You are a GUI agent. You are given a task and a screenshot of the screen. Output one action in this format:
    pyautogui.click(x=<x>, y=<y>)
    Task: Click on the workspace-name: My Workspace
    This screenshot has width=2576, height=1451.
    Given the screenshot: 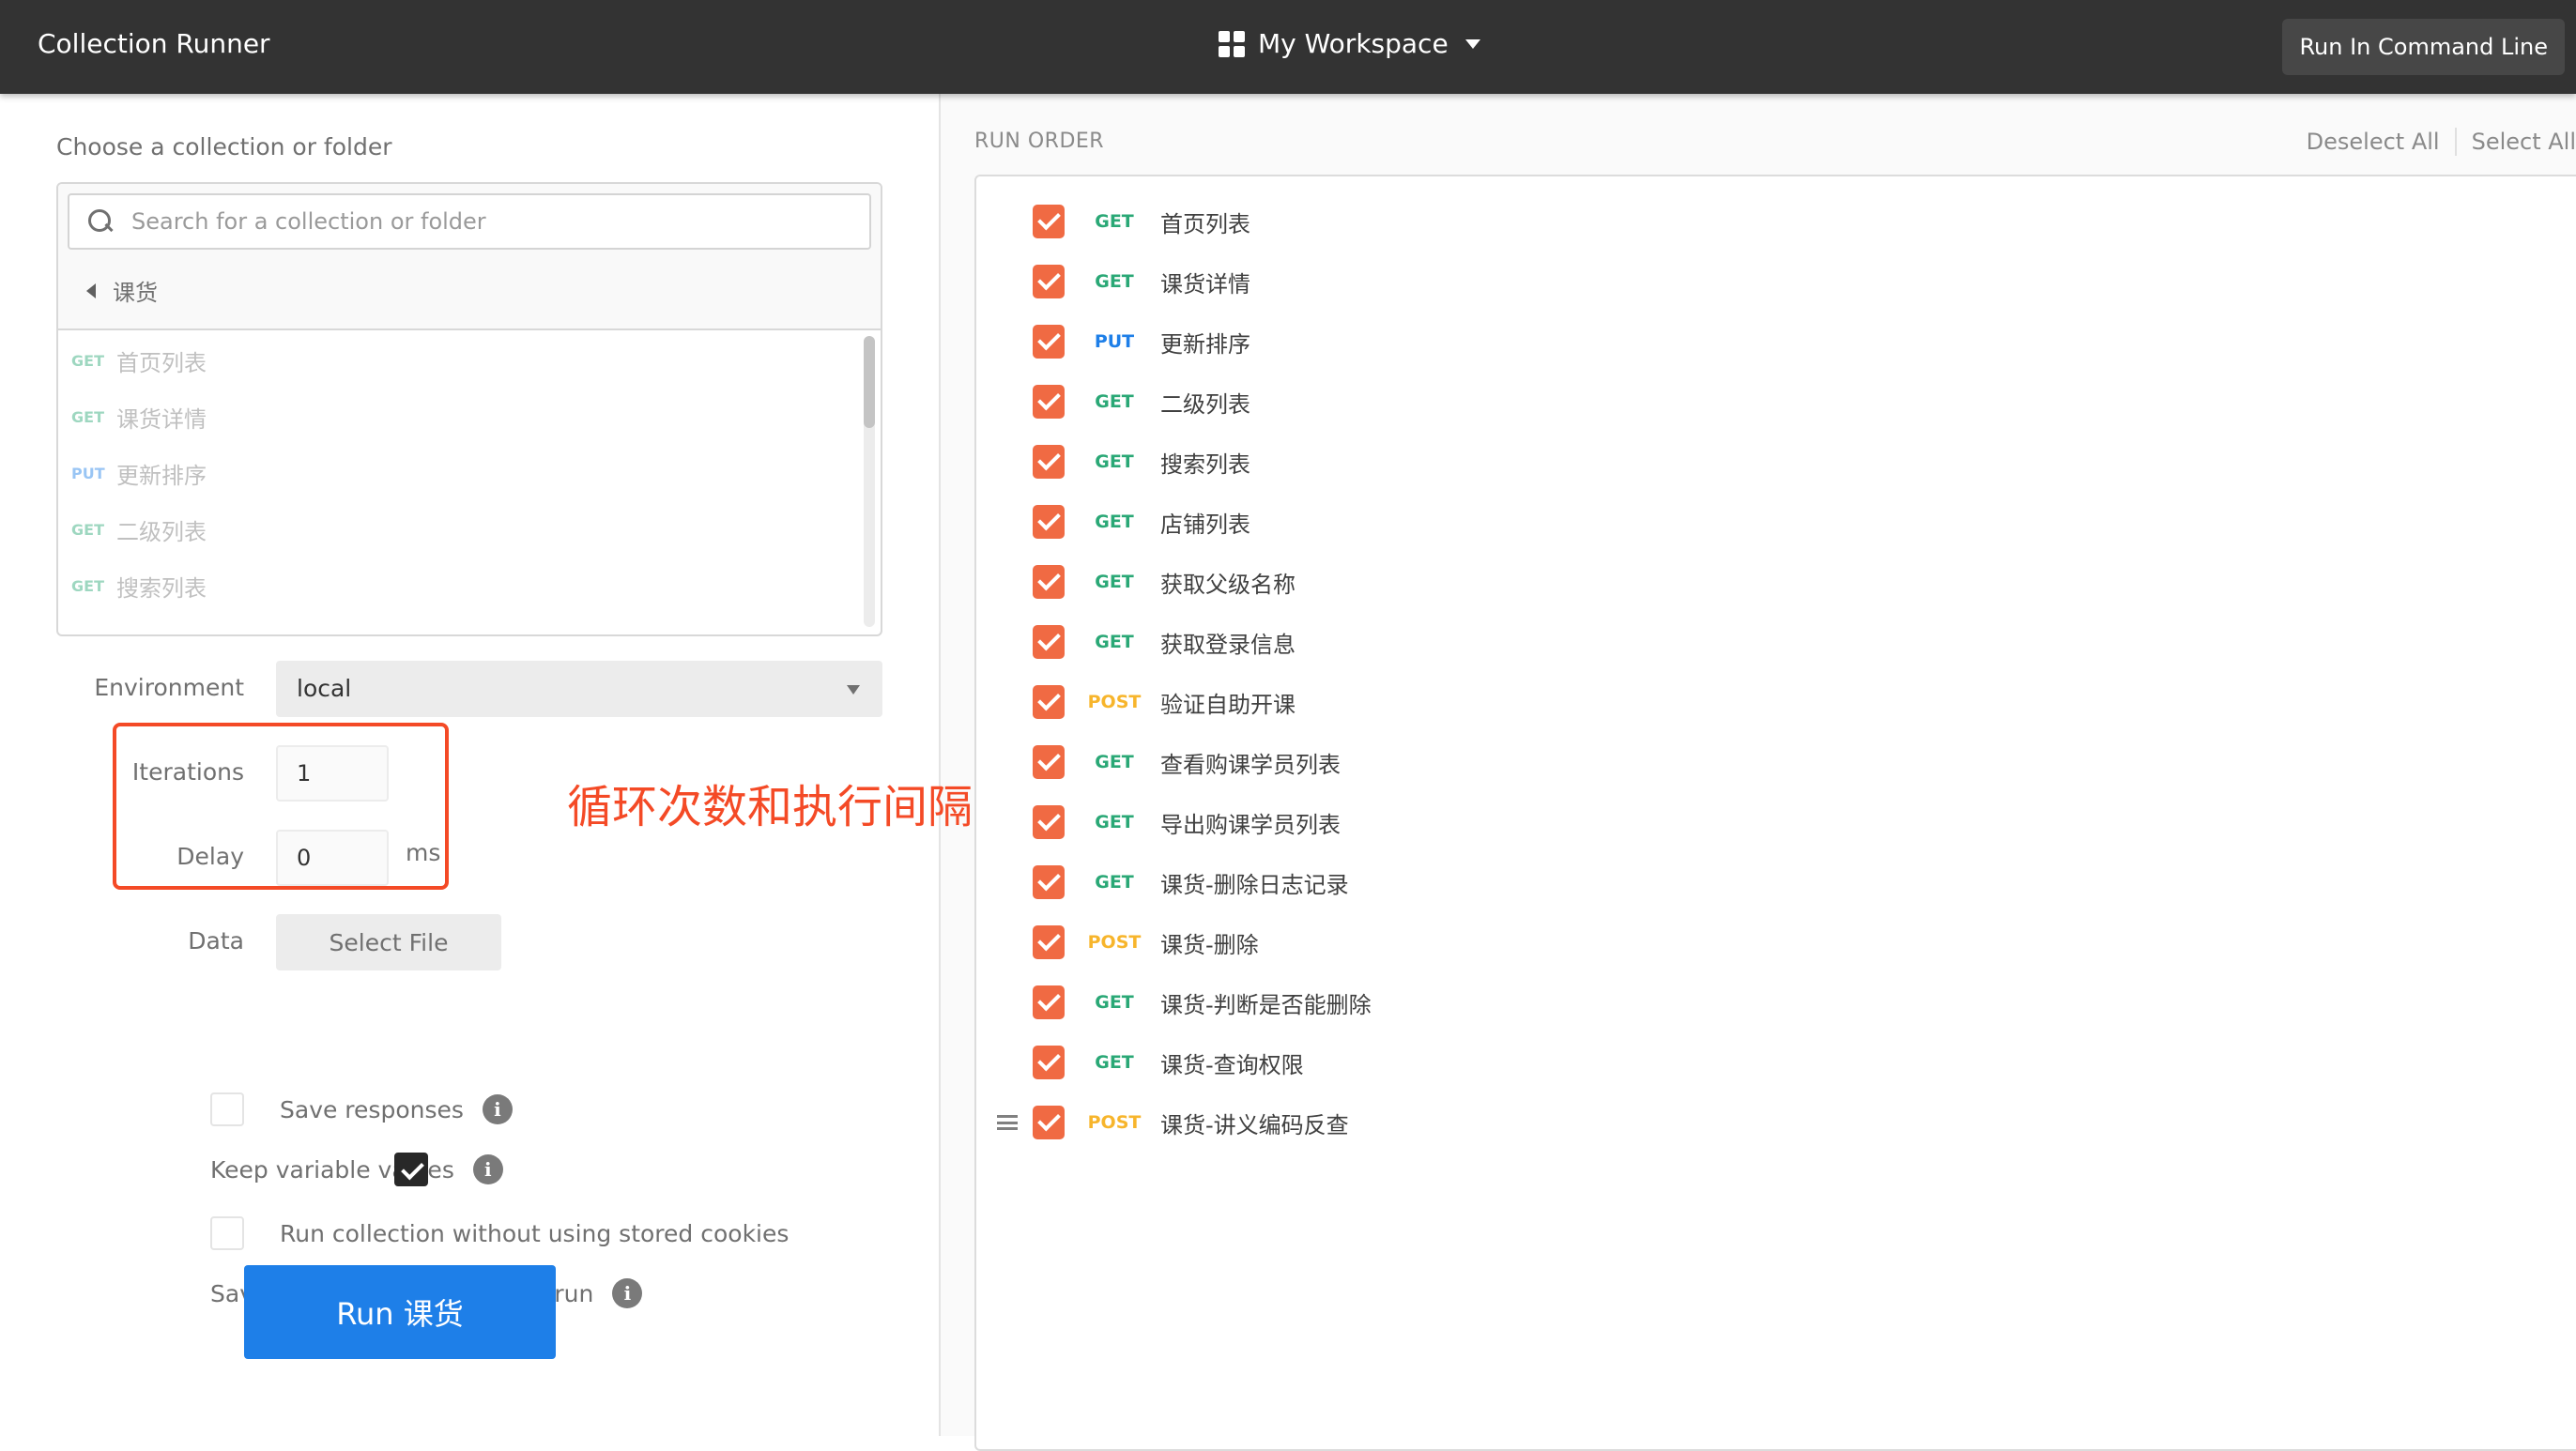 What is the action you would take?
    pyautogui.click(x=1354, y=43)
    